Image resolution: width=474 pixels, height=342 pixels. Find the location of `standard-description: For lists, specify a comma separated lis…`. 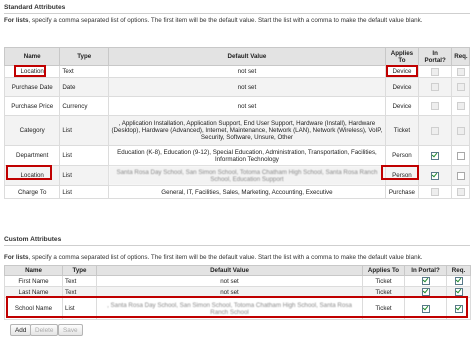

standard-description: For lists, specify a comma separated lis… is located at coordinates (213, 20).